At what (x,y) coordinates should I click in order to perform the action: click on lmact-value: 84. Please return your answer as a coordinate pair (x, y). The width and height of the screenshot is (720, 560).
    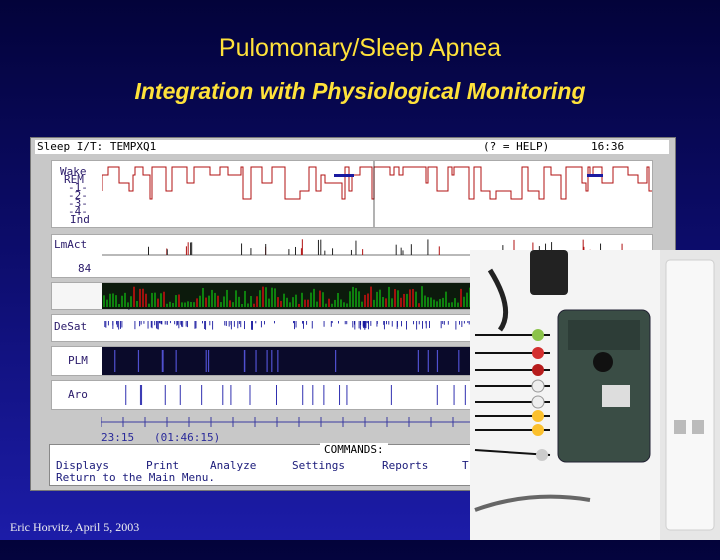
    Looking at the image, I should click on (85, 268).